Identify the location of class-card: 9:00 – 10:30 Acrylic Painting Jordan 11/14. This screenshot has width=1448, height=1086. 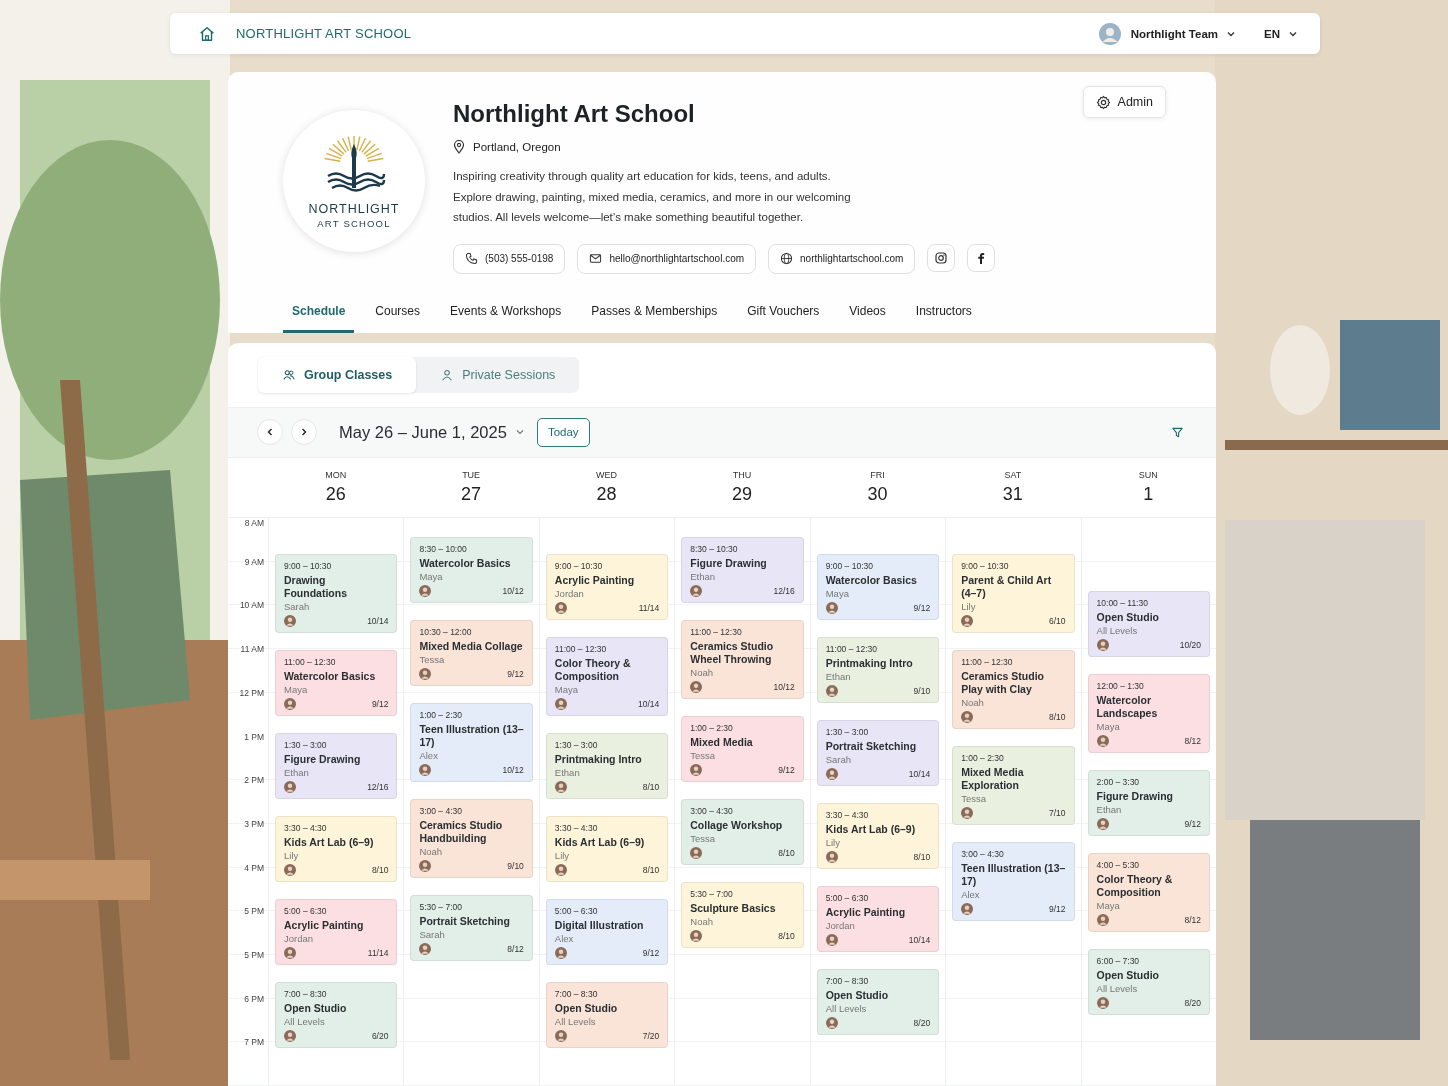
(607, 587).